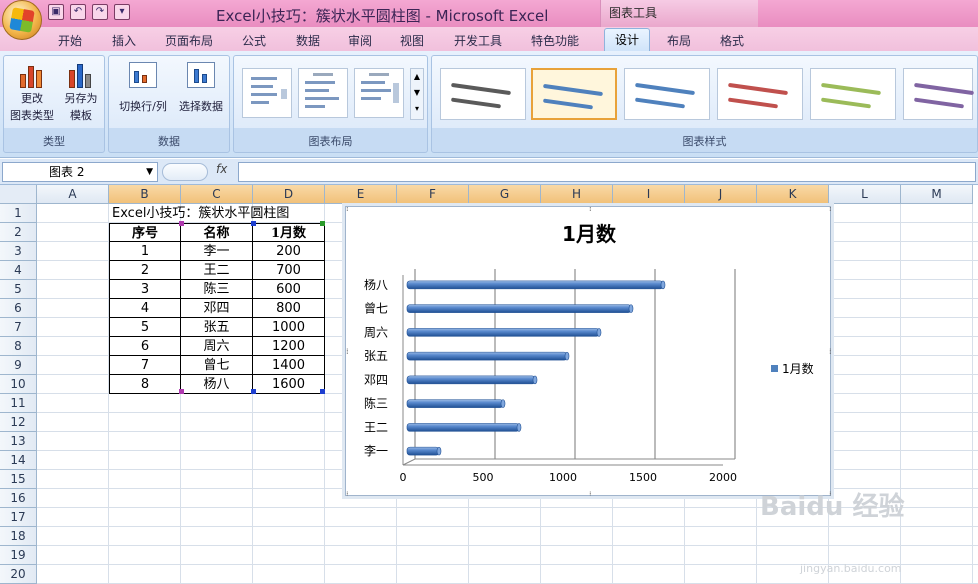 Image resolution: width=978 pixels, height=584 pixels. Describe the element at coordinates (18, 194) in the screenshot. I see `select-all-corner` at that location.